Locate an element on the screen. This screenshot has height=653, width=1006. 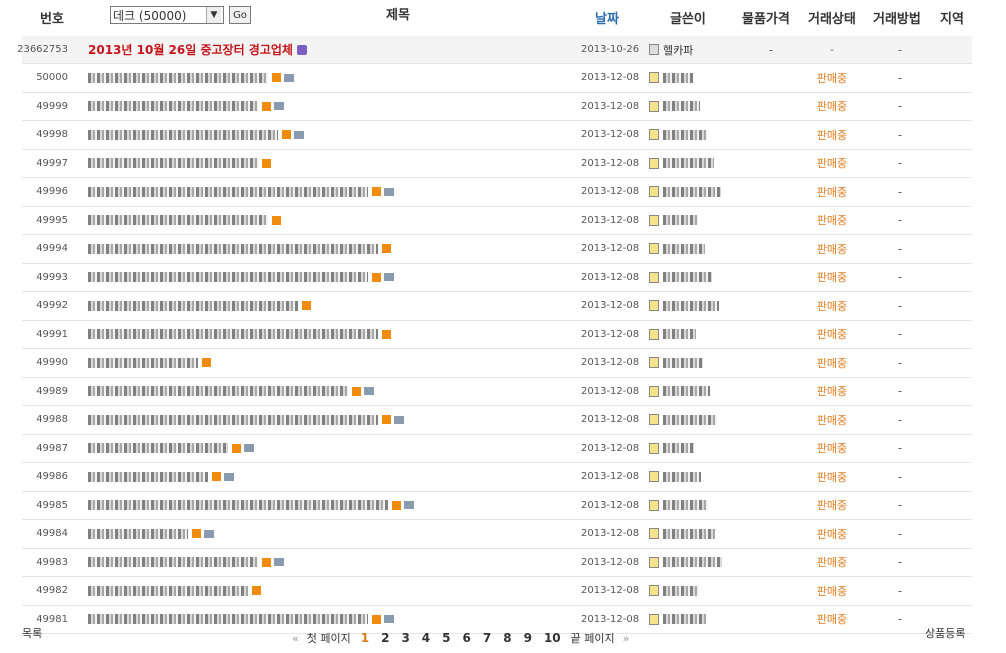
notice-title-link: 2013년 10월 26일 중고장터 경고업체 is located at coordinates (190, 49).